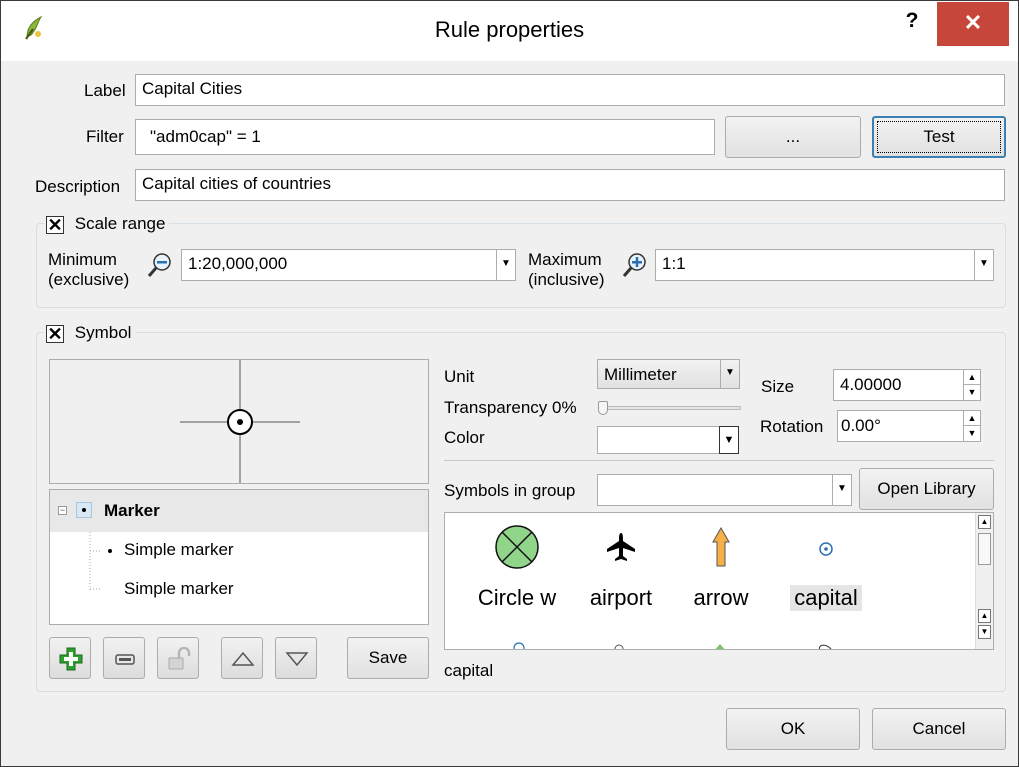  I want to click on simple-marker-dot-icon, so click(110, 551).